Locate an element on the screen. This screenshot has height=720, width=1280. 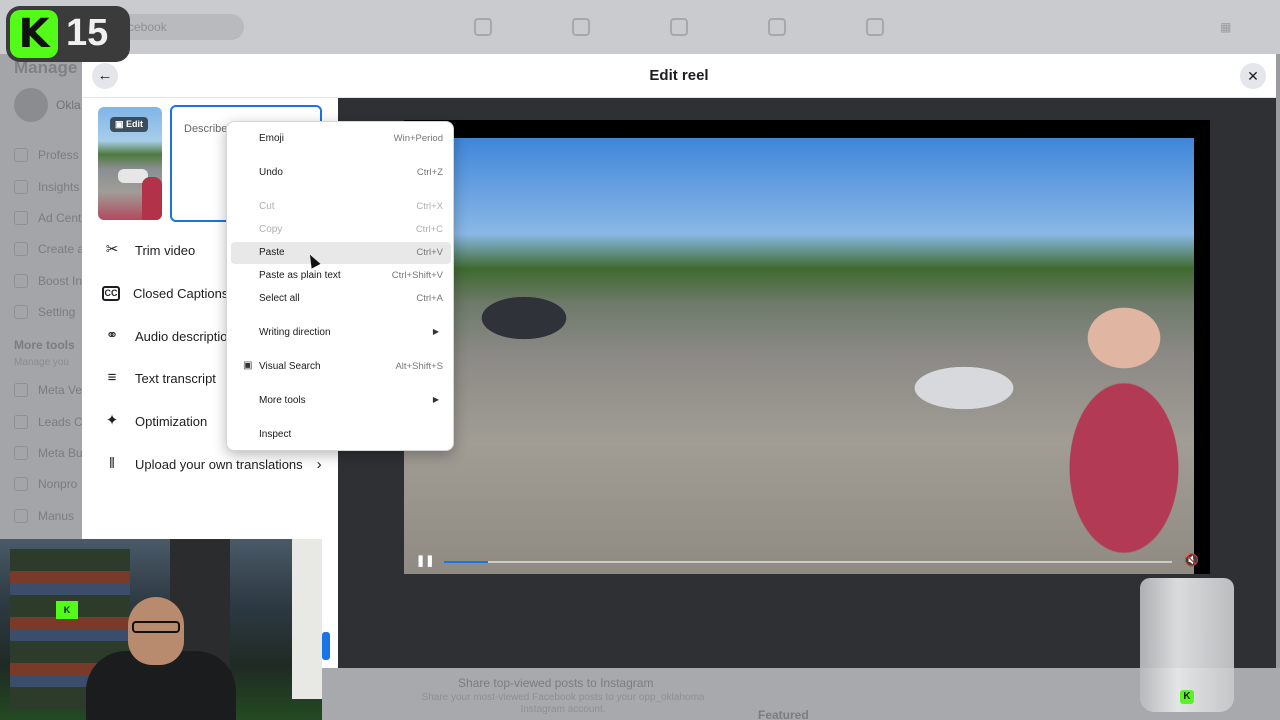
menu-item-label: Visual Search is located at coordinates (290, 366).